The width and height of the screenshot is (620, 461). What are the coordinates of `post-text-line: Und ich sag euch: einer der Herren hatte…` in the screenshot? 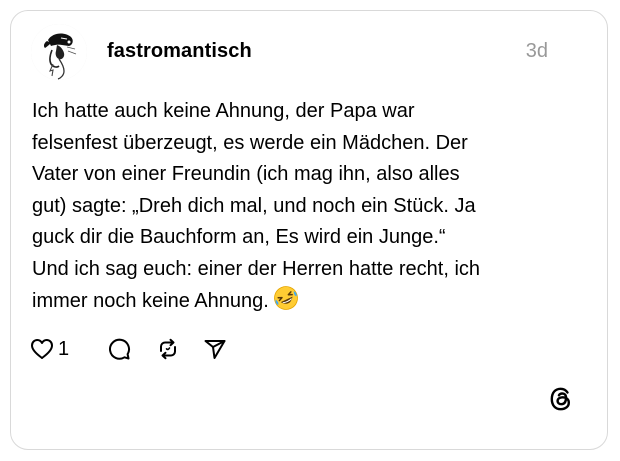 It's located at (256, 268).